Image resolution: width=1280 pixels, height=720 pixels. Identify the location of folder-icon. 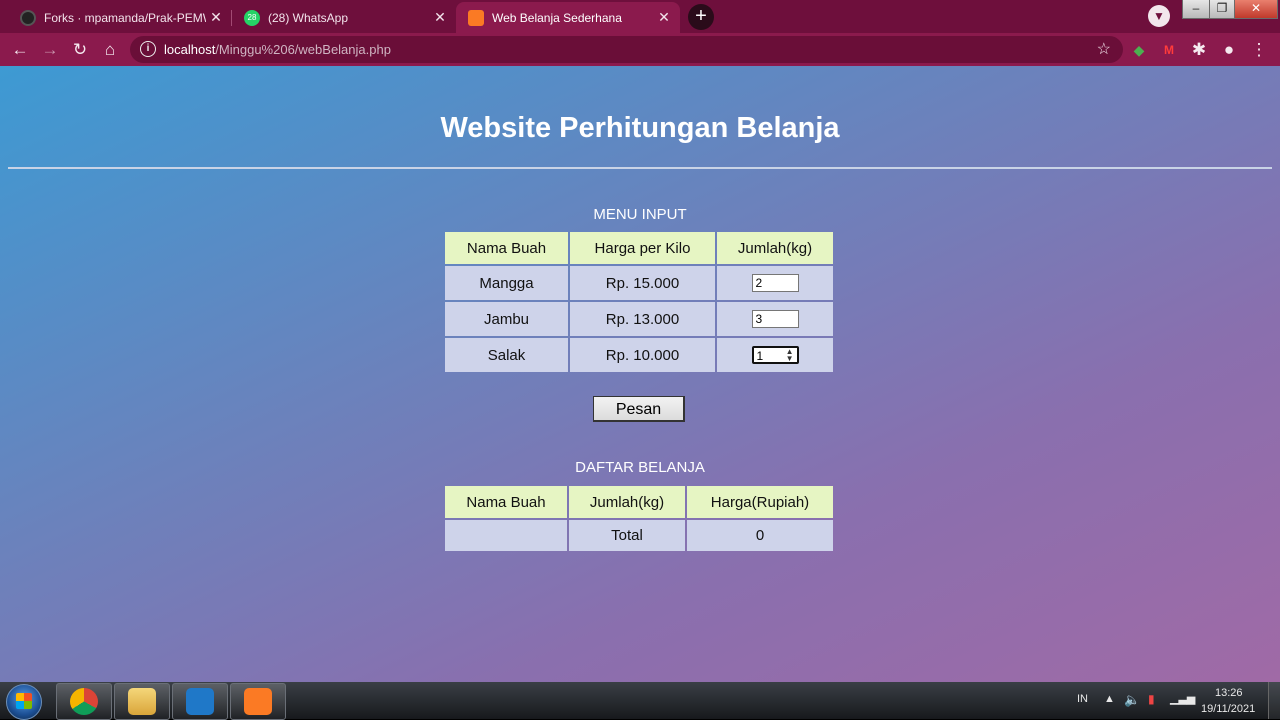
(142, 701).